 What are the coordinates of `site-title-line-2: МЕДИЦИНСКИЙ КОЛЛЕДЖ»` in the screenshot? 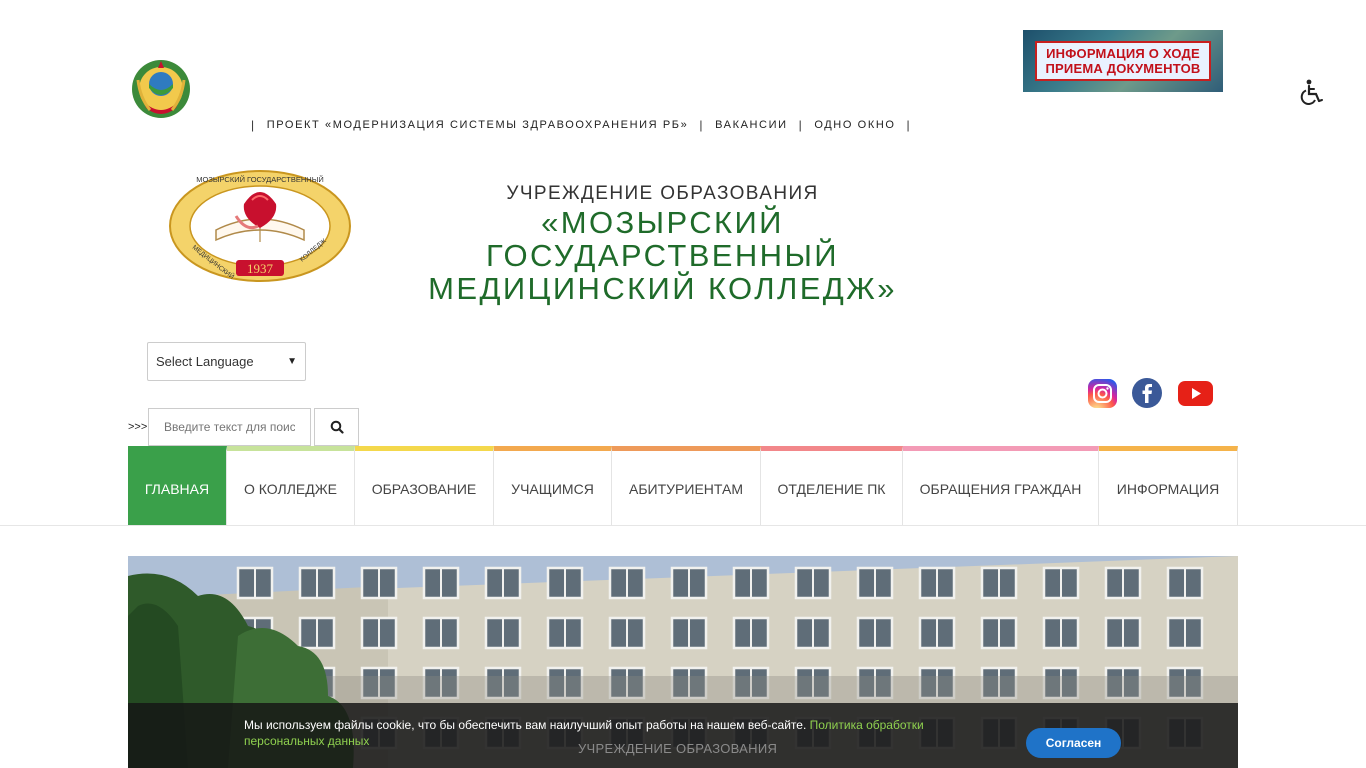 It's located at (662, 288).